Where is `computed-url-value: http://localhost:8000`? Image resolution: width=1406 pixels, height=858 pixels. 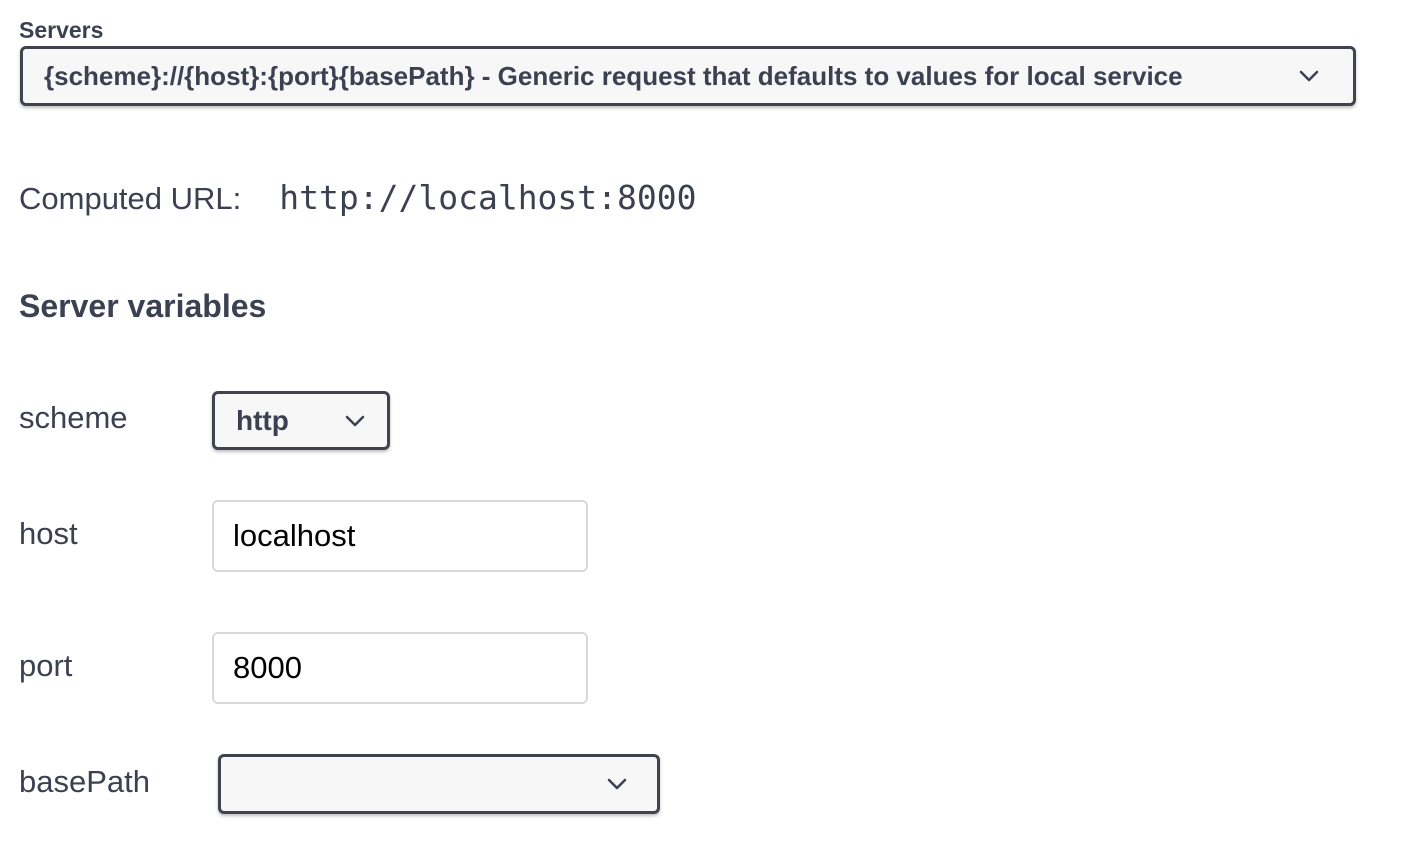
computed-url-value: http://localhost:8000 is located at coordinates (488, 197).